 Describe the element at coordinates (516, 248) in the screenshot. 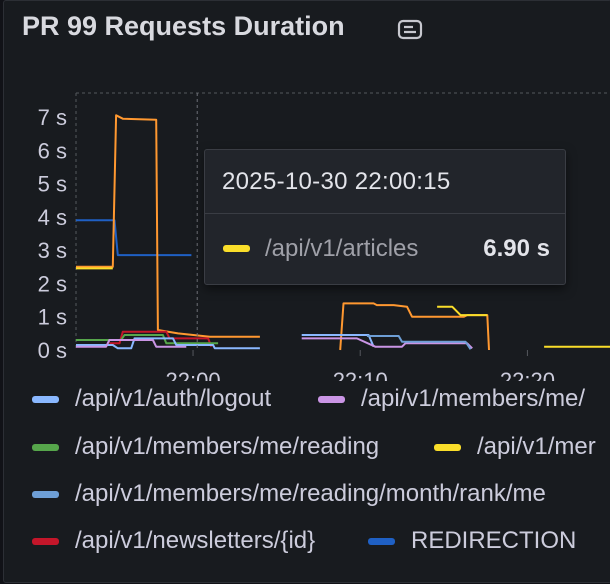

I see `tooltip-series-value: 6.90 s` at that location.